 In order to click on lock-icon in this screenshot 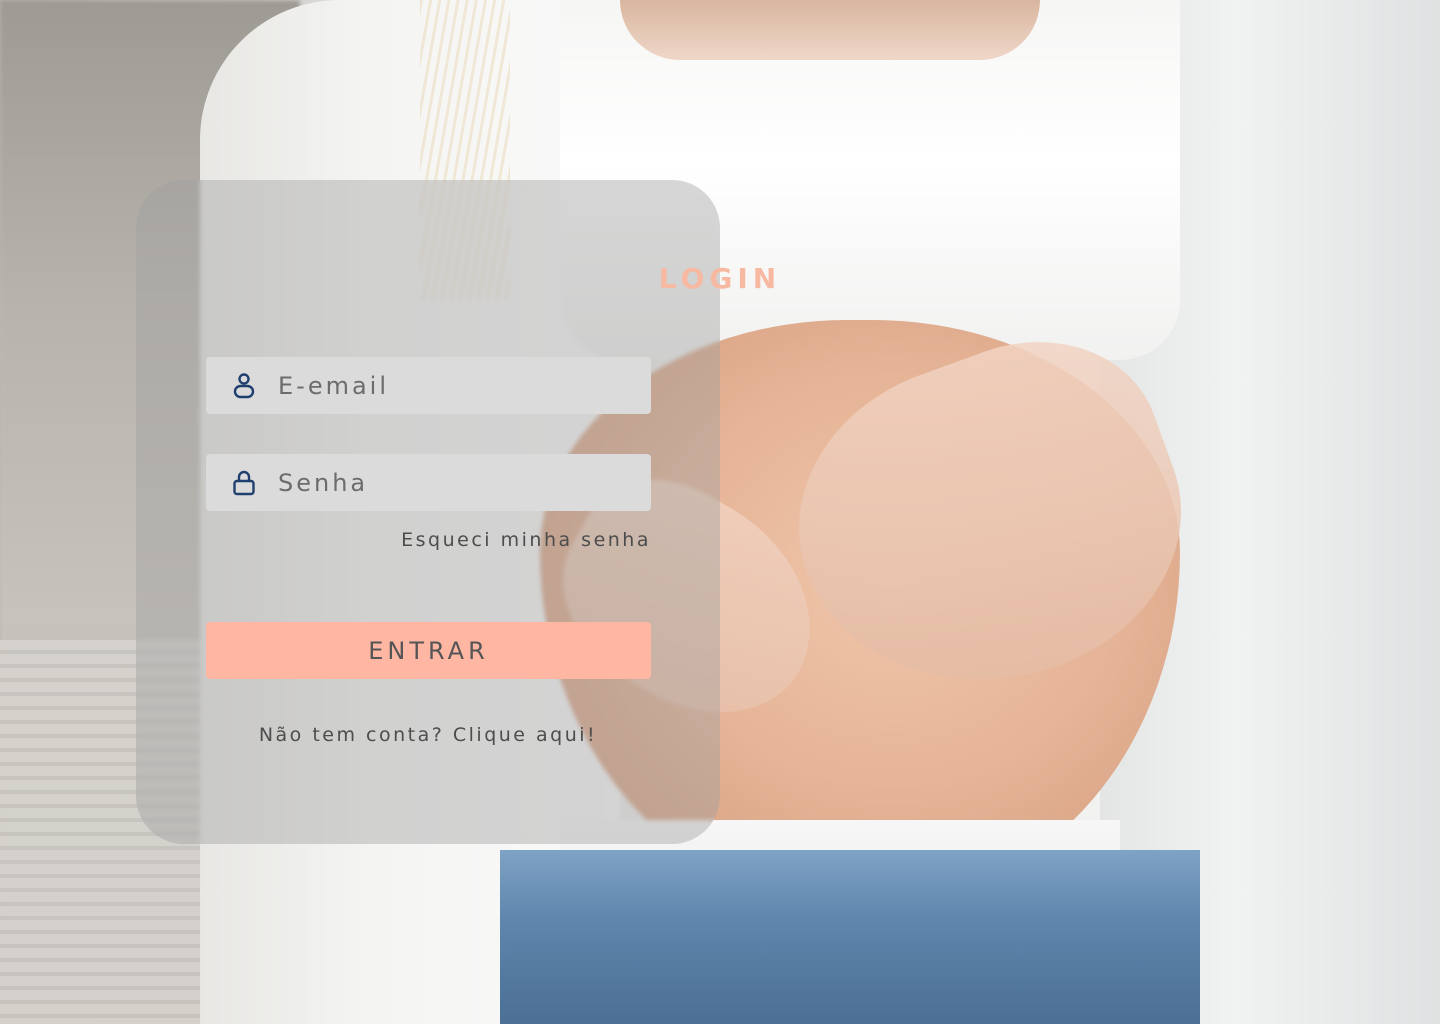, I will do `click(244, 483)`.